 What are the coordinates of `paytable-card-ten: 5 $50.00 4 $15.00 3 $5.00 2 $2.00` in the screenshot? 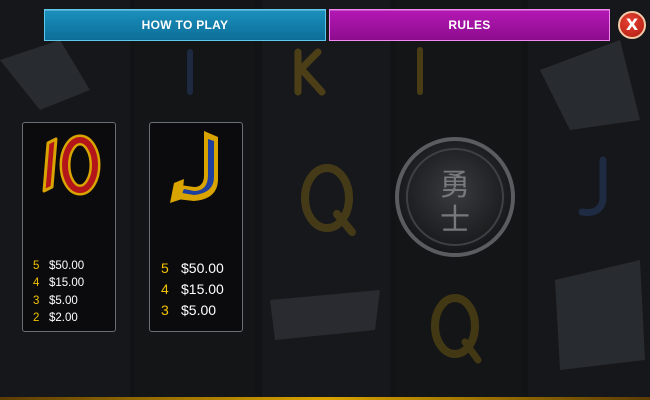 It's located at (69, 227).